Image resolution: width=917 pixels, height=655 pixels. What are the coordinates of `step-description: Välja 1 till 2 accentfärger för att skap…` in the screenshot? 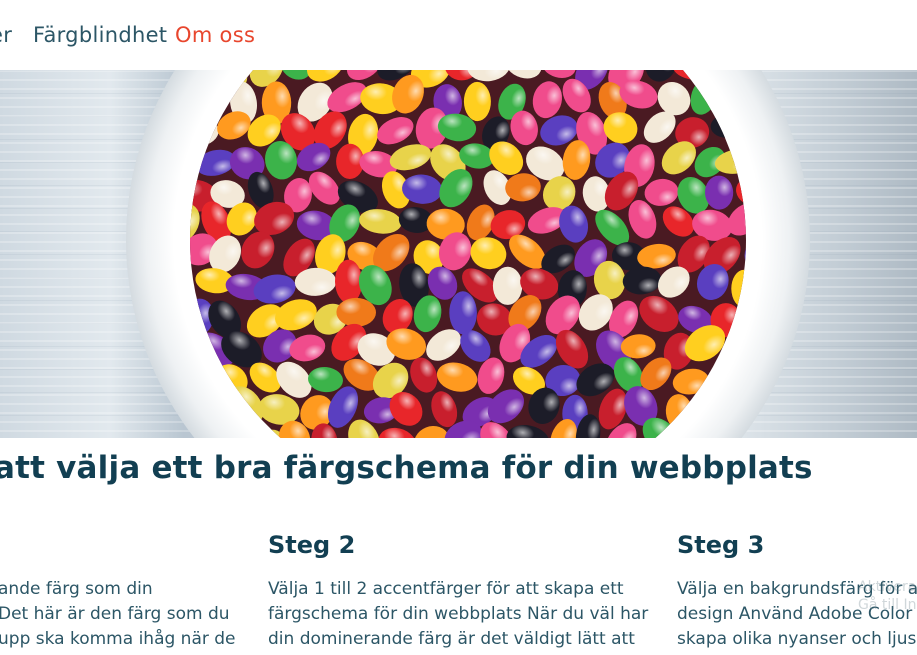 It's located at (458, 614).